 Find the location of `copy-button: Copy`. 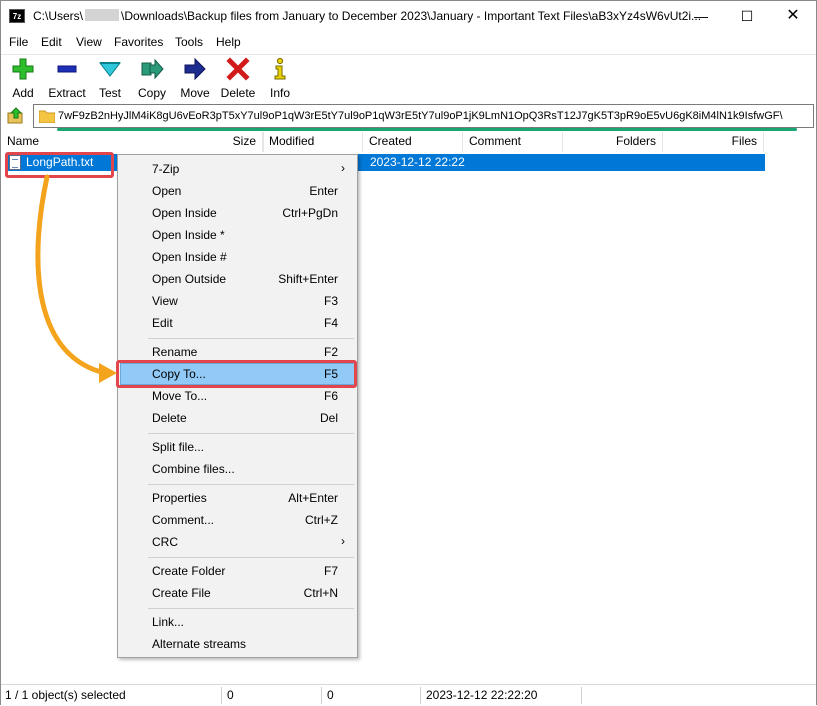

copy-button: Copy is located at coordinates (152, 78).